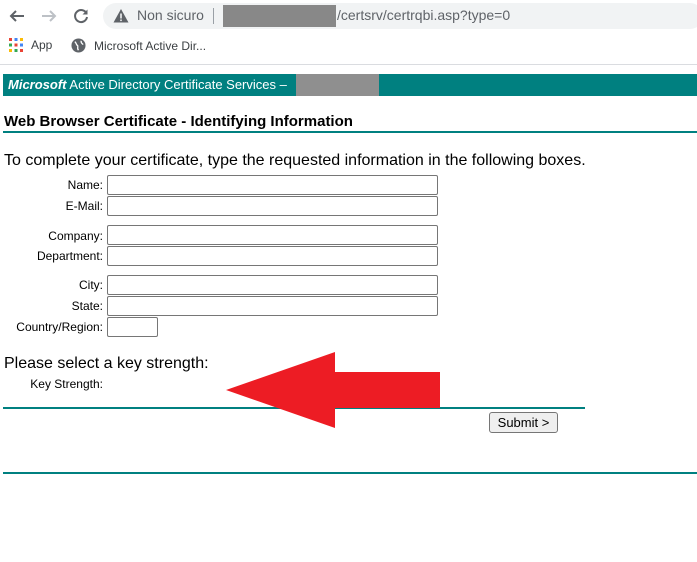 The height and width of the screenshot is (562, 697). Describe the element at coordinates (16, 45) in the screenshot. I see `apps-grid-icon` at that location.